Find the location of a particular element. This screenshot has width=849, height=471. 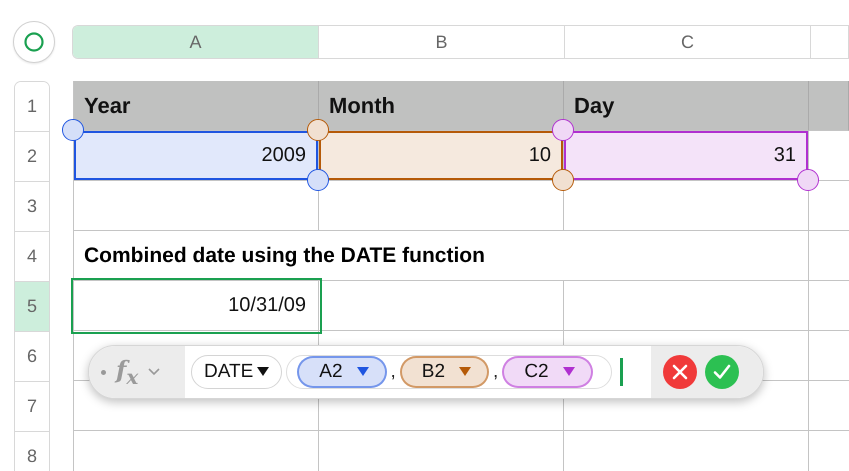

function-label: f$_{x}$ is located at coordinates (127, 372).